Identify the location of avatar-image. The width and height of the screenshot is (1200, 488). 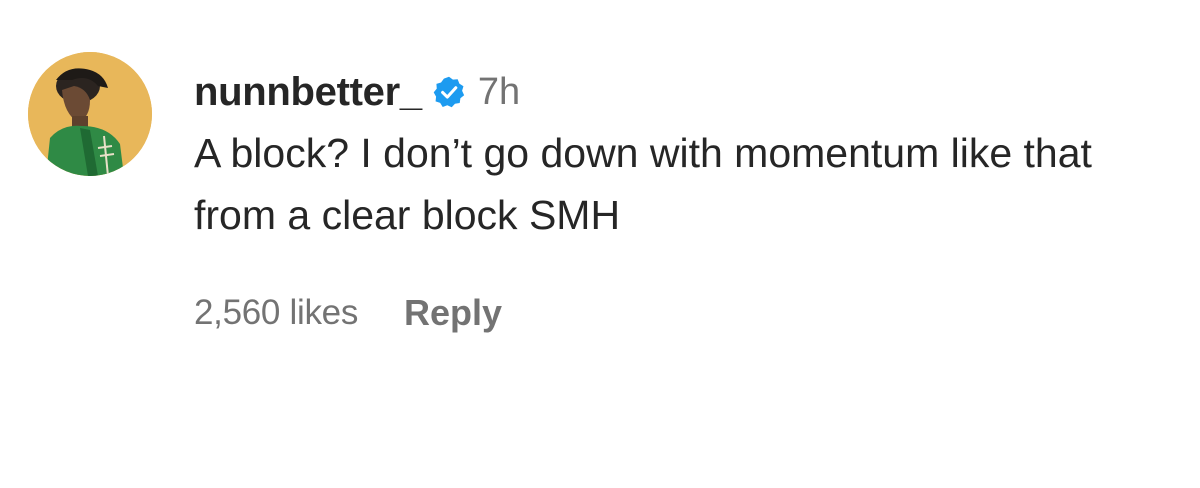
(90, 114).